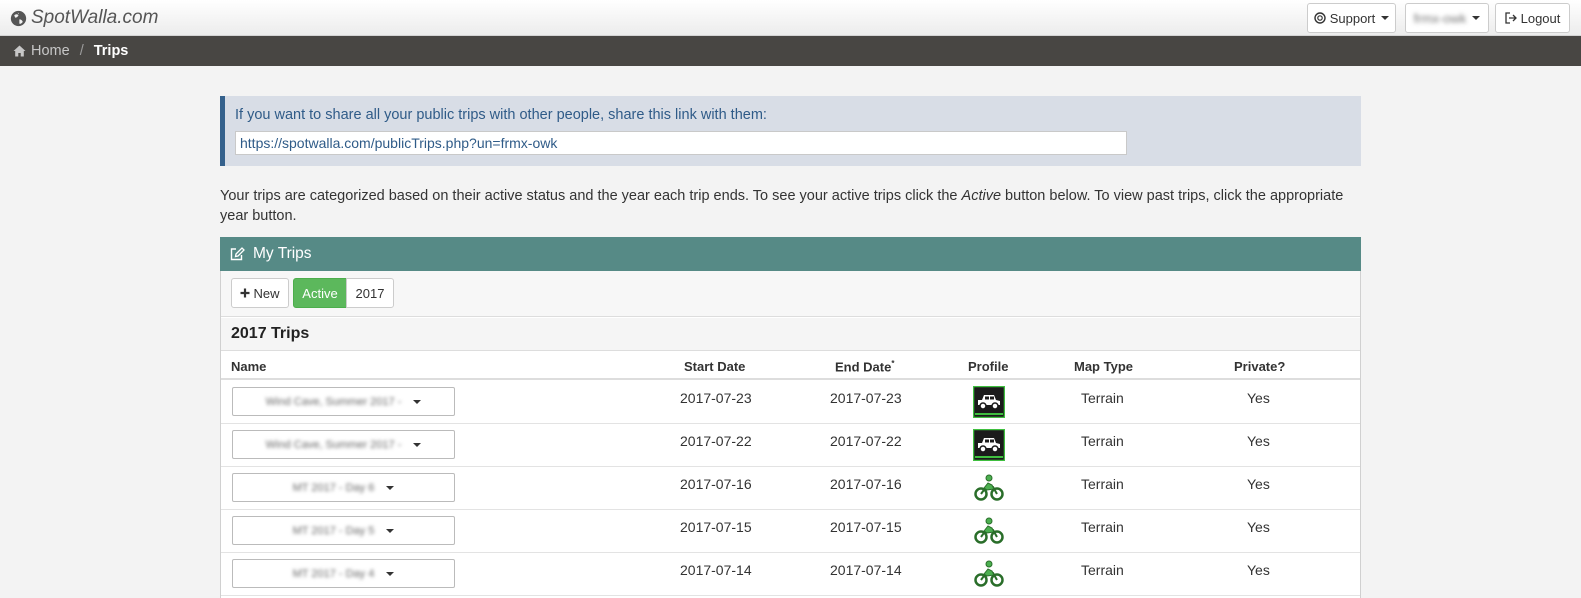 This screenshot has width=1581, height=598. What do you see at coordinates (790, 294) in the screenshot?
I see `trips-toolbar: New Active 2017` at bounding box center [790, 294].